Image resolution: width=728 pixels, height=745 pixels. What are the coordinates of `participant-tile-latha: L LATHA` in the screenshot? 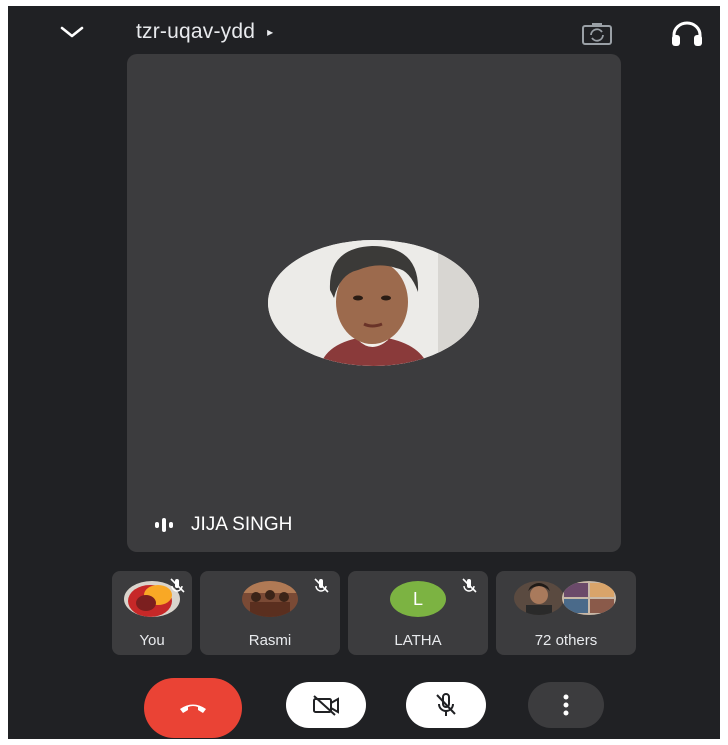 It's located at (418, 613).